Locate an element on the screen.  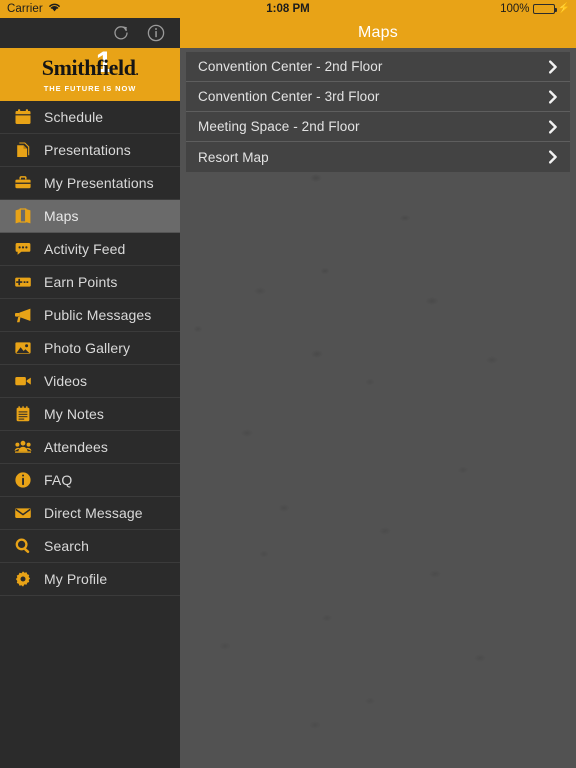
sidebar-item-my-notes: My Notes is located at coordinates (90, 414).